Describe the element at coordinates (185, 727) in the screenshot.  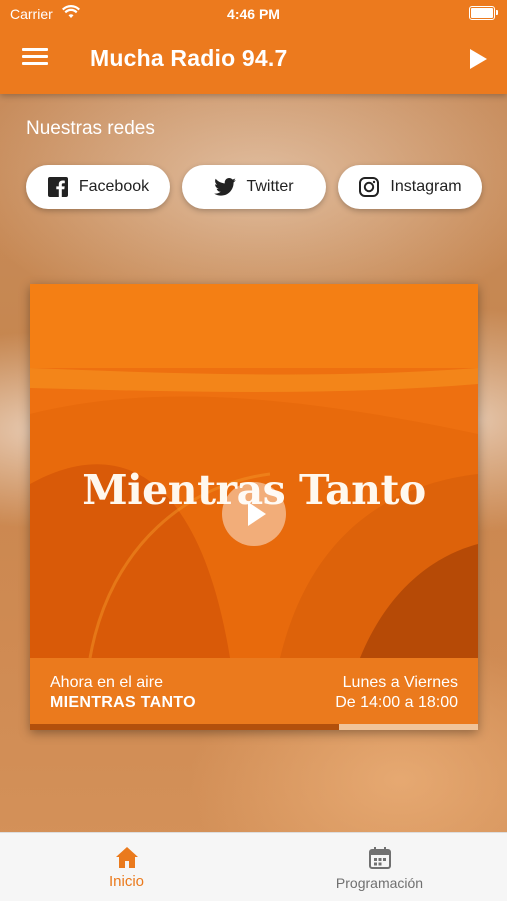
I see `show-progress-fill` at that location.